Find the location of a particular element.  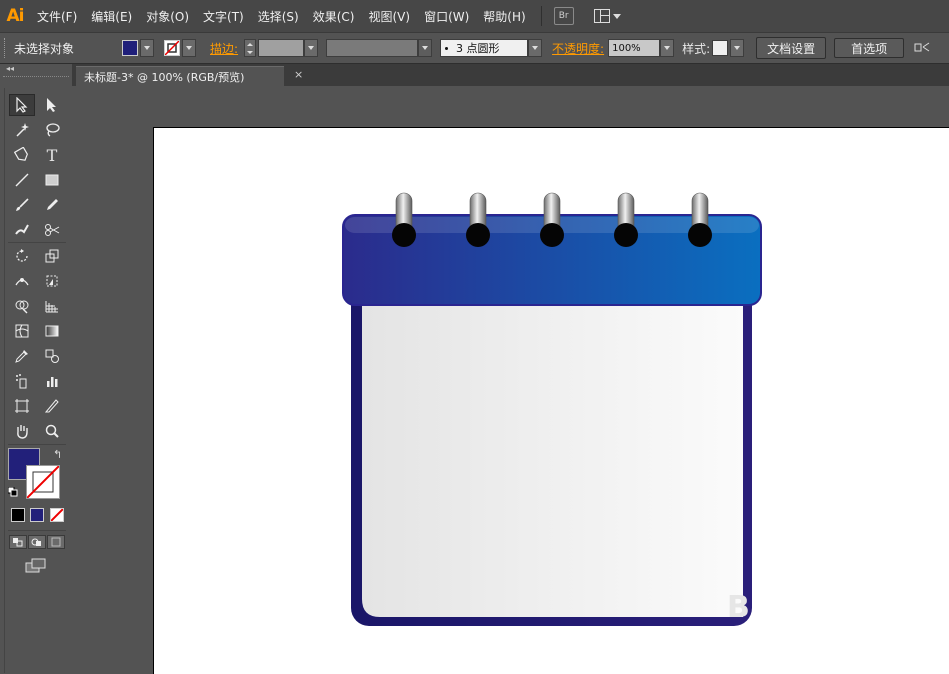

menu-select: 选择(S) is located at coordinates (278, 16).